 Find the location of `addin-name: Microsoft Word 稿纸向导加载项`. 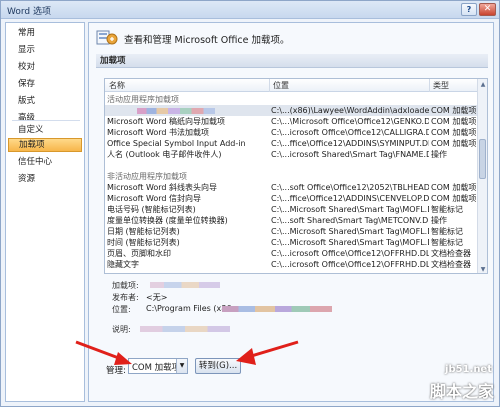

addin-name: Microsoft Word 稿纸向导加载项 is located at coordinates (166, 121).